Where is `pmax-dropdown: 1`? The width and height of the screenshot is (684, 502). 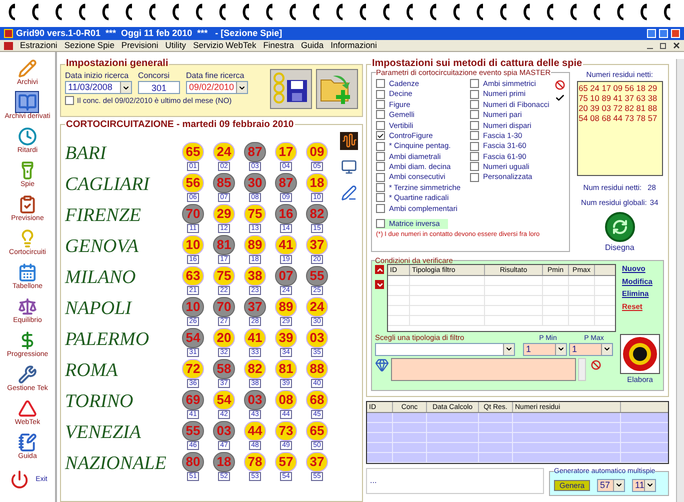 pmax-dropdown: 1 is located at coordinates (591, 349).